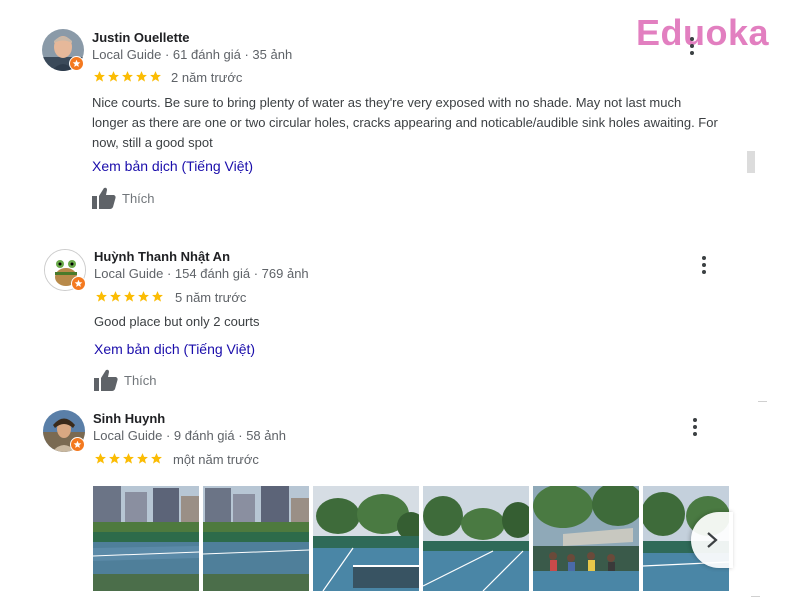 This screenshot has width=800, height=600. I want to click on local-guide-badge-icon, so click(77, 444).